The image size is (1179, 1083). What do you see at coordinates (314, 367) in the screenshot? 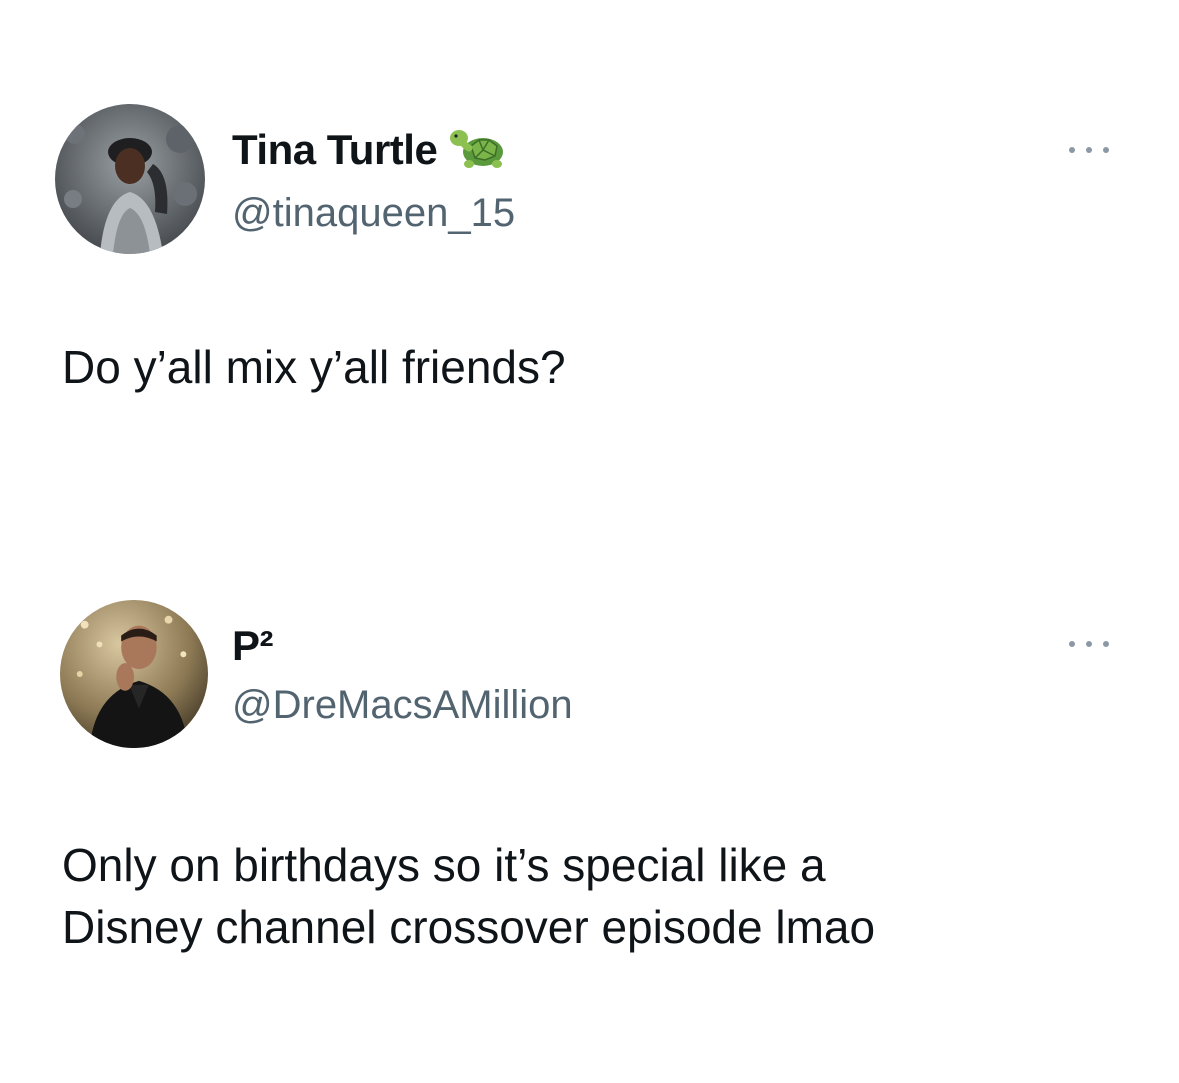
I see `tweet-text: Do y’all mix y’all friends?` at bounding box center [314, 367].